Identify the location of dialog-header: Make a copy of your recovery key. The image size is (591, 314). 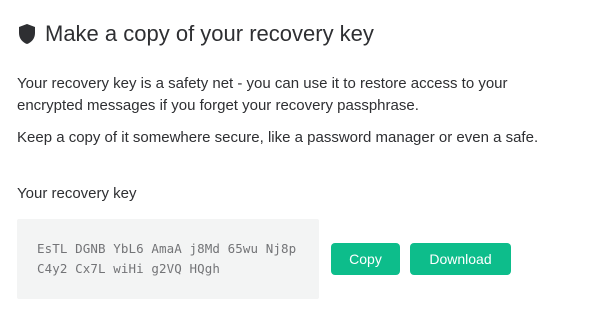
(195, 34).